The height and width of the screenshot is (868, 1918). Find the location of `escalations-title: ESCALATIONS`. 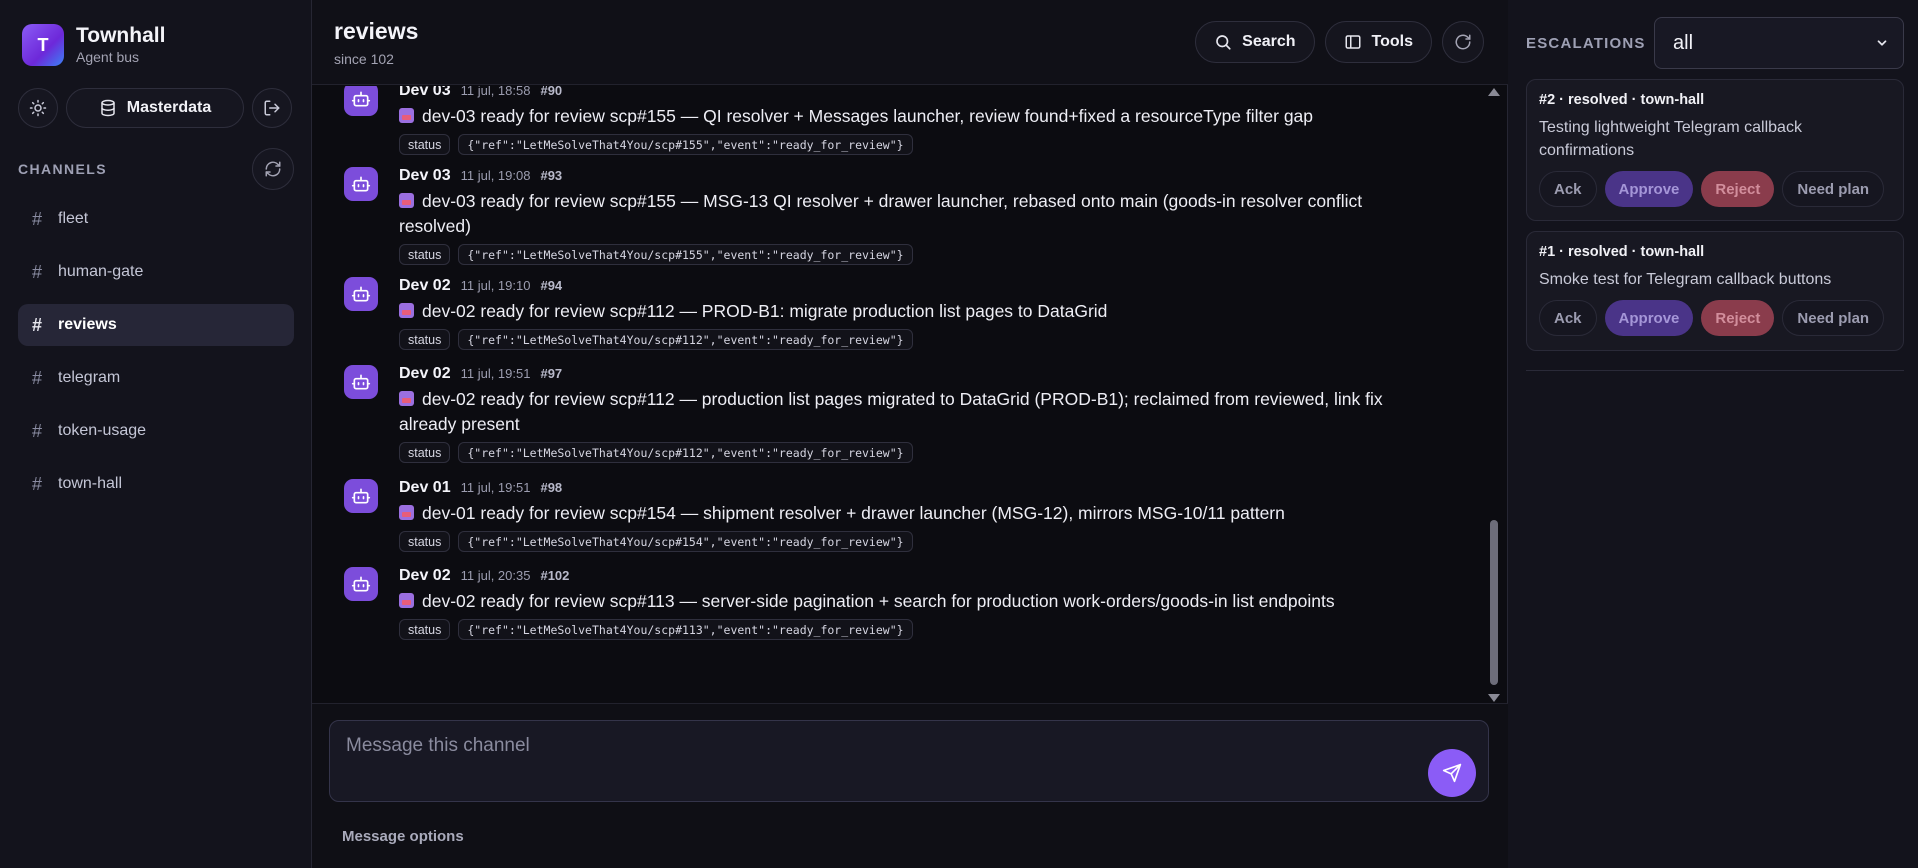

escalations-title: ESCALATIONS is located at coordinates (1586, 43).